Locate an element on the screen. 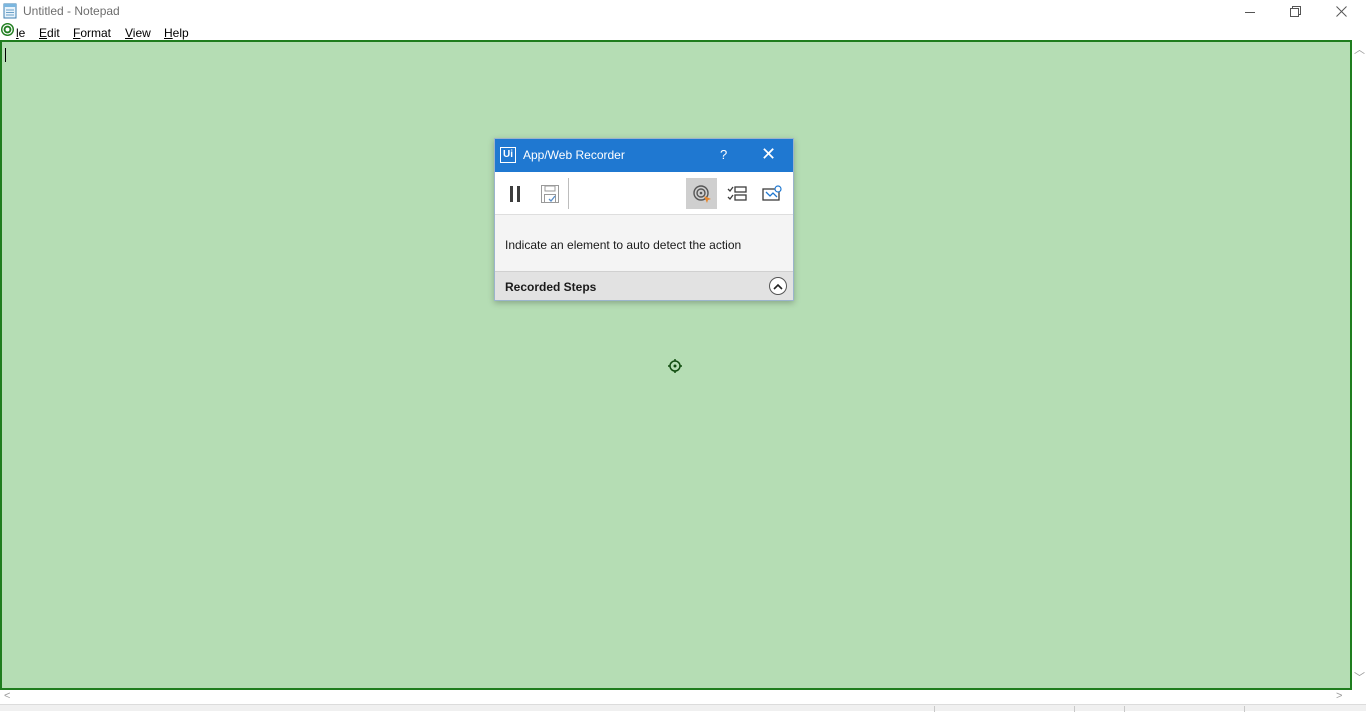  target-indicator-icon is located at coordinates (7, 29).